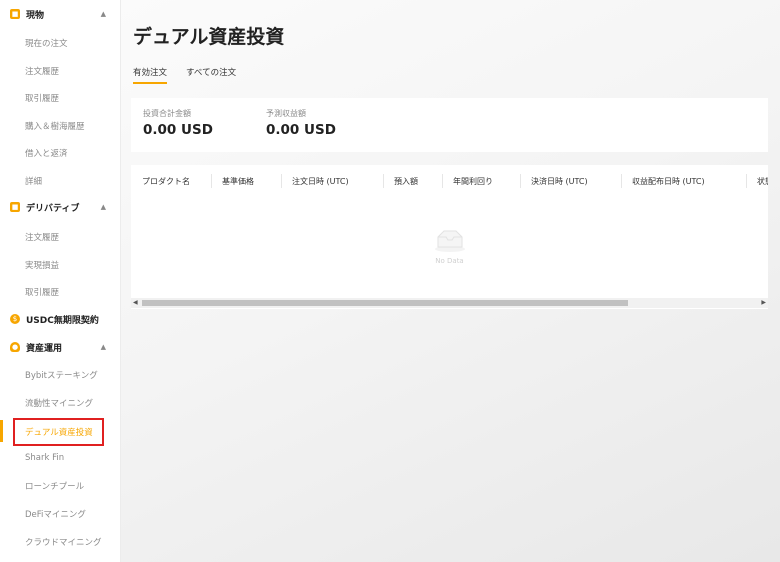 This screenshot has width=780, height=562. What do you see at coordinates (150, 72) in the screenshot?
I see `tab-active-orders: 有効注文` at bounding box center [150, 72].